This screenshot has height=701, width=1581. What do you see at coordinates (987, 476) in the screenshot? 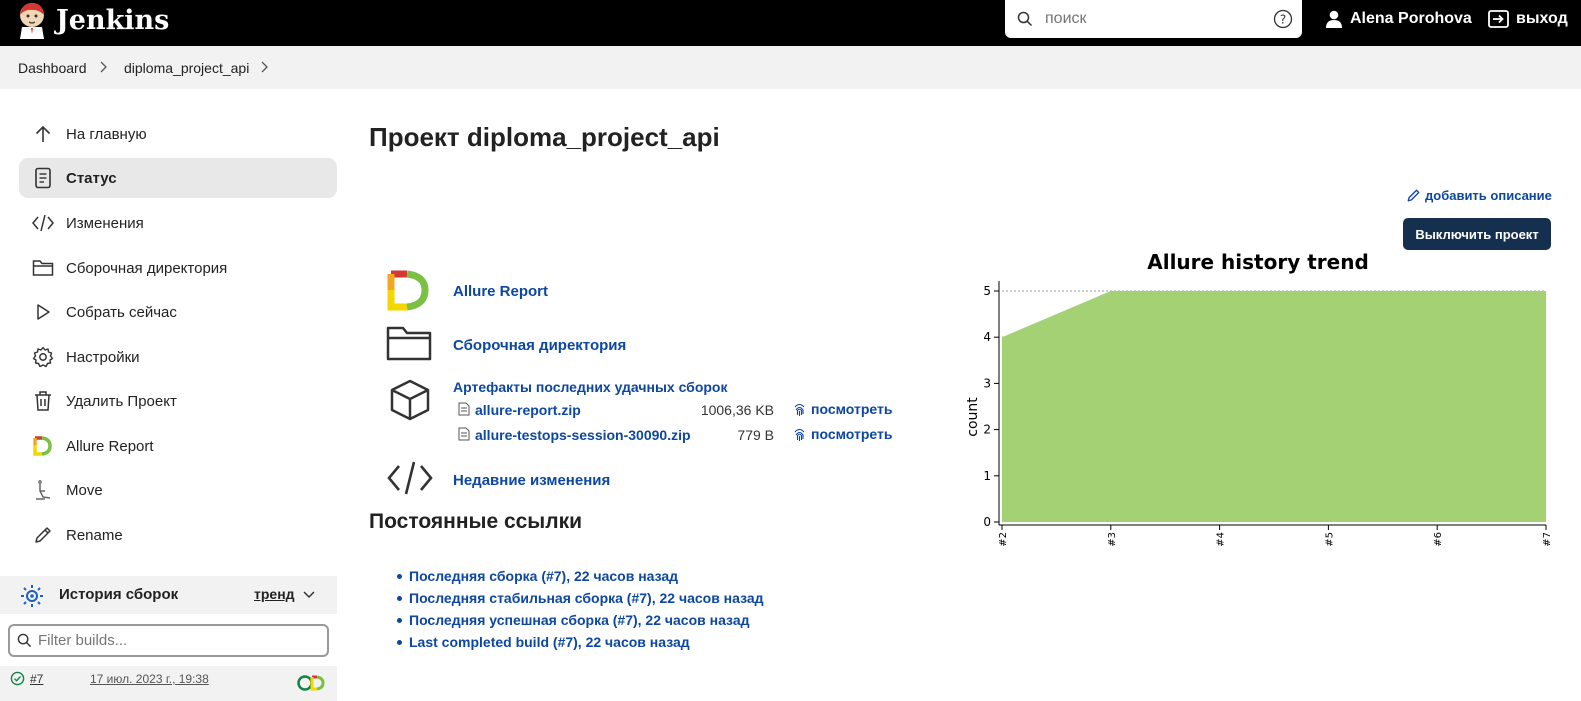
I see `y-tick-label: 1` at bounding box center [987, 476].